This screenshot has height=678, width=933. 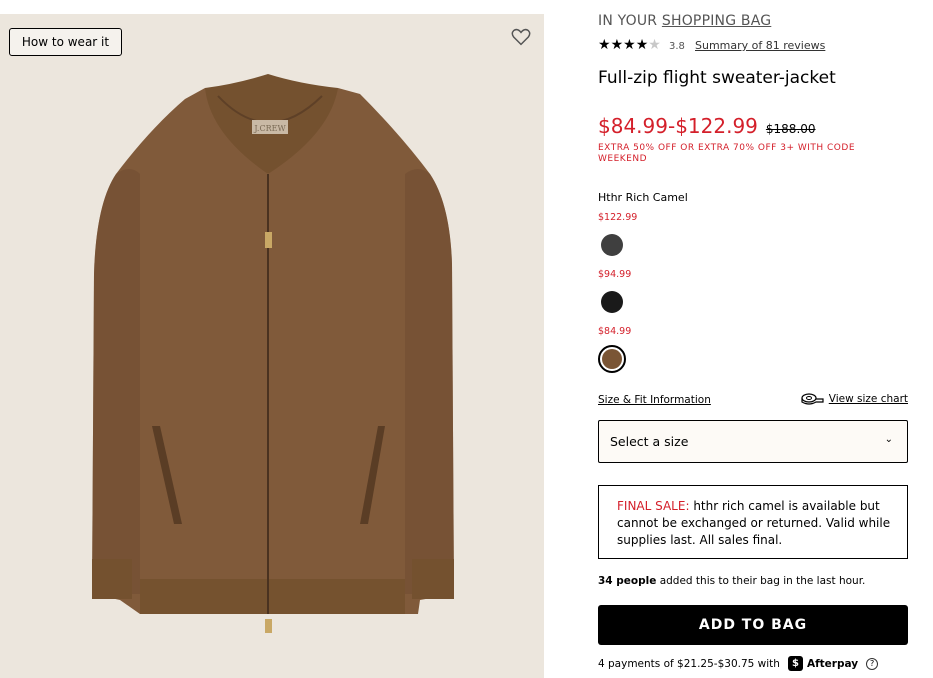 I want to click on final-sale-label: FINAL SALE:, so click(x=653, y=506).